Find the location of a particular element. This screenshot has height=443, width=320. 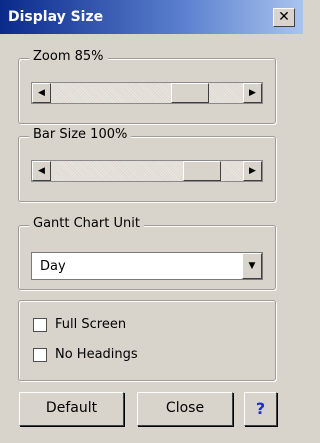

zoom-right-arrow-icon: ▶ is located at coordinates (252, 93).